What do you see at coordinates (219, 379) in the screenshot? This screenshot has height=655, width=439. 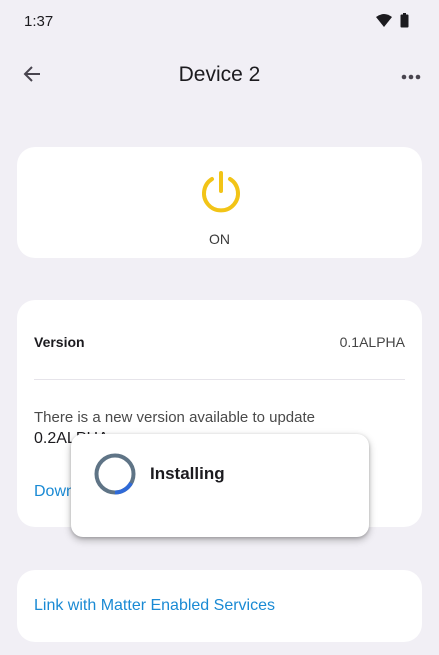 I see `divider` at bounding box center [219, 379].